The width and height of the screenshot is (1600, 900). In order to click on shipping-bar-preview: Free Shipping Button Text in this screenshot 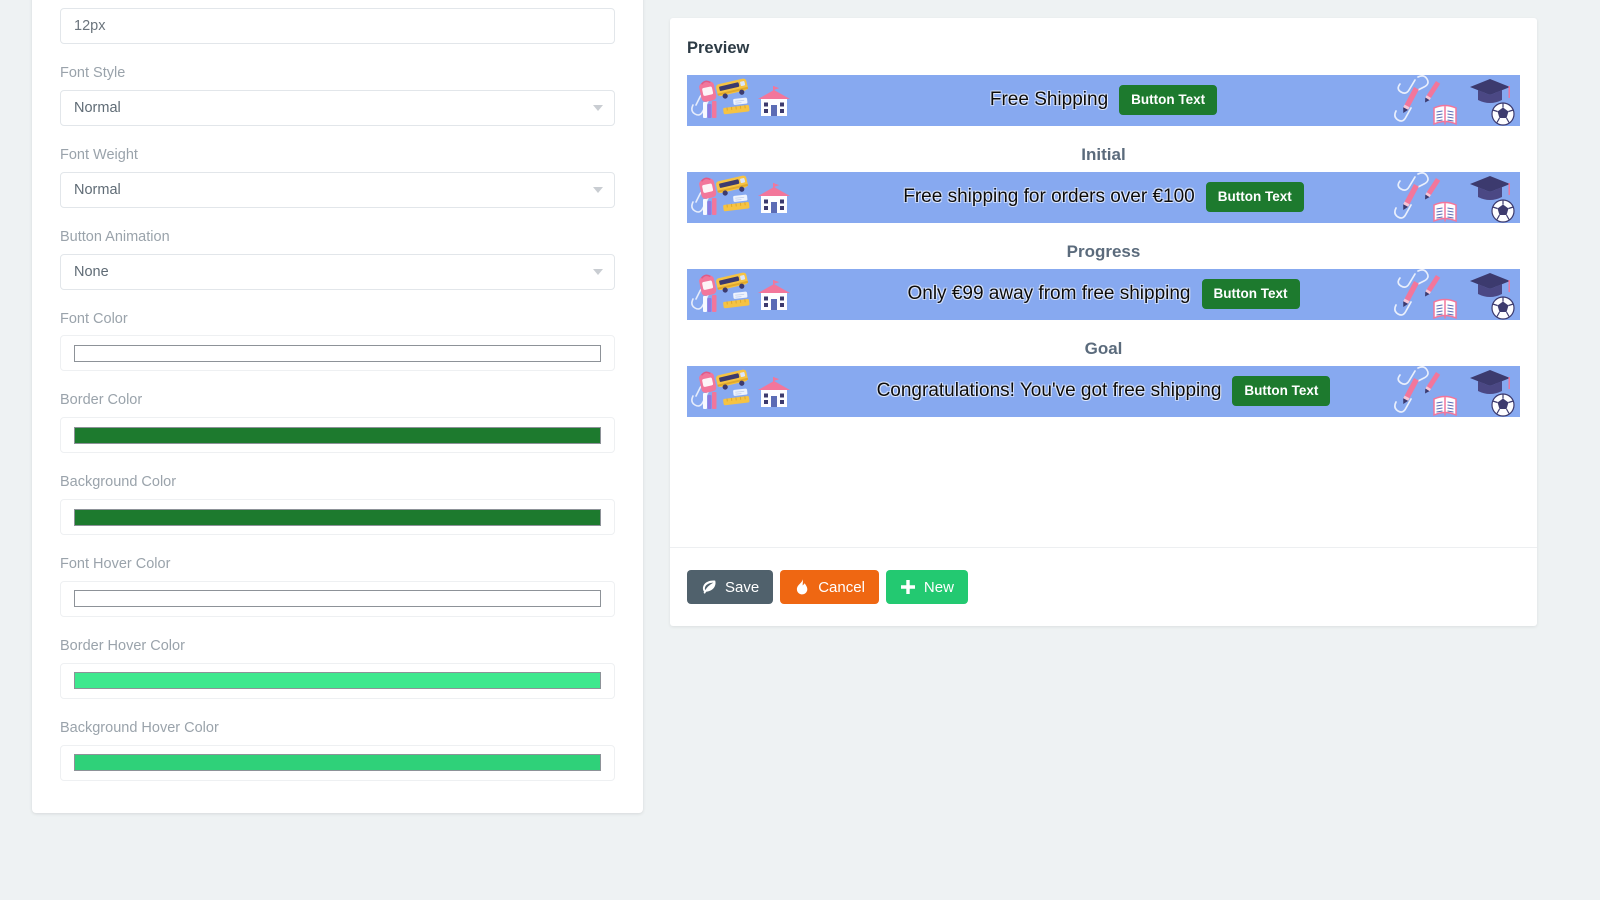, I will do `click(1103, 100)`.